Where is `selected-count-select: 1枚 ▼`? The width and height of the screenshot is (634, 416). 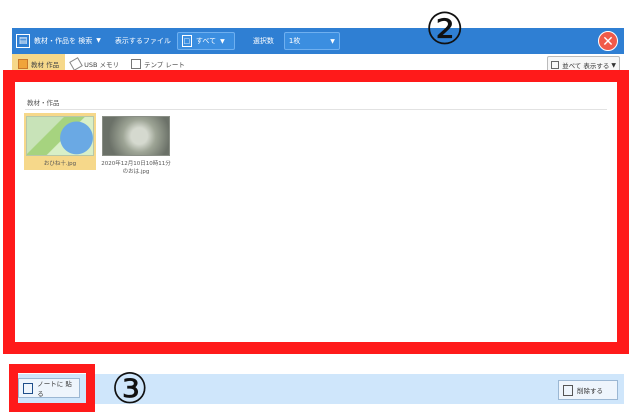
selected-count-select: 1枚 ▼ is located at coordinates (311, 41).